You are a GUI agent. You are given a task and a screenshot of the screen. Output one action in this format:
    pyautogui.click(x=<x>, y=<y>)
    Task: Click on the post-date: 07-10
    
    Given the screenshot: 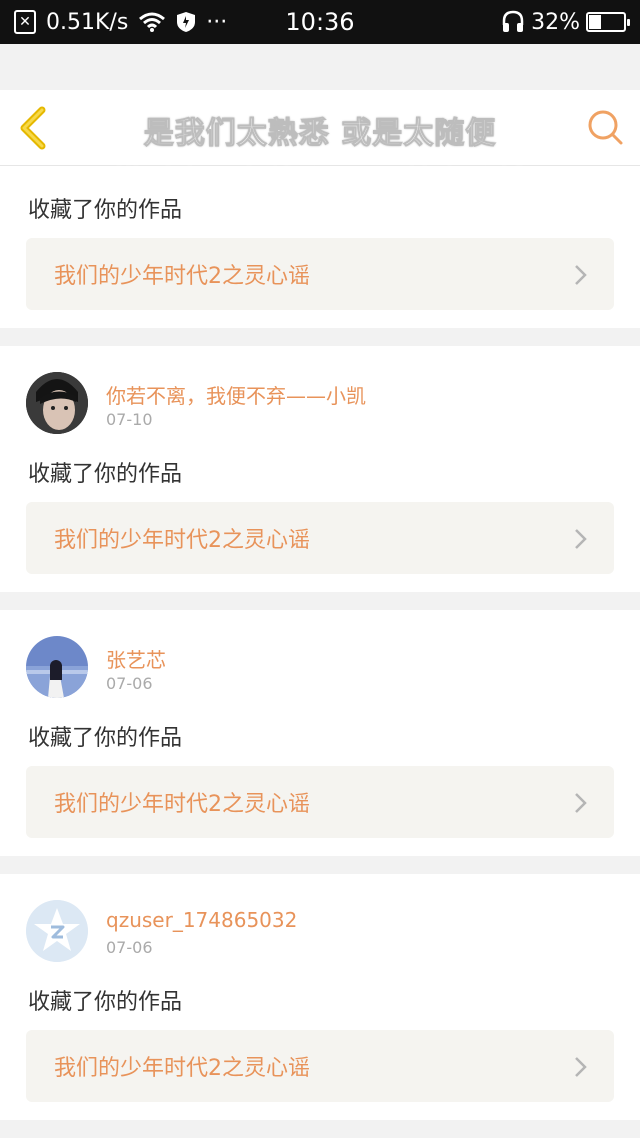 What is the action you would take?
    pyautogui.click(x=129, y=419)
    